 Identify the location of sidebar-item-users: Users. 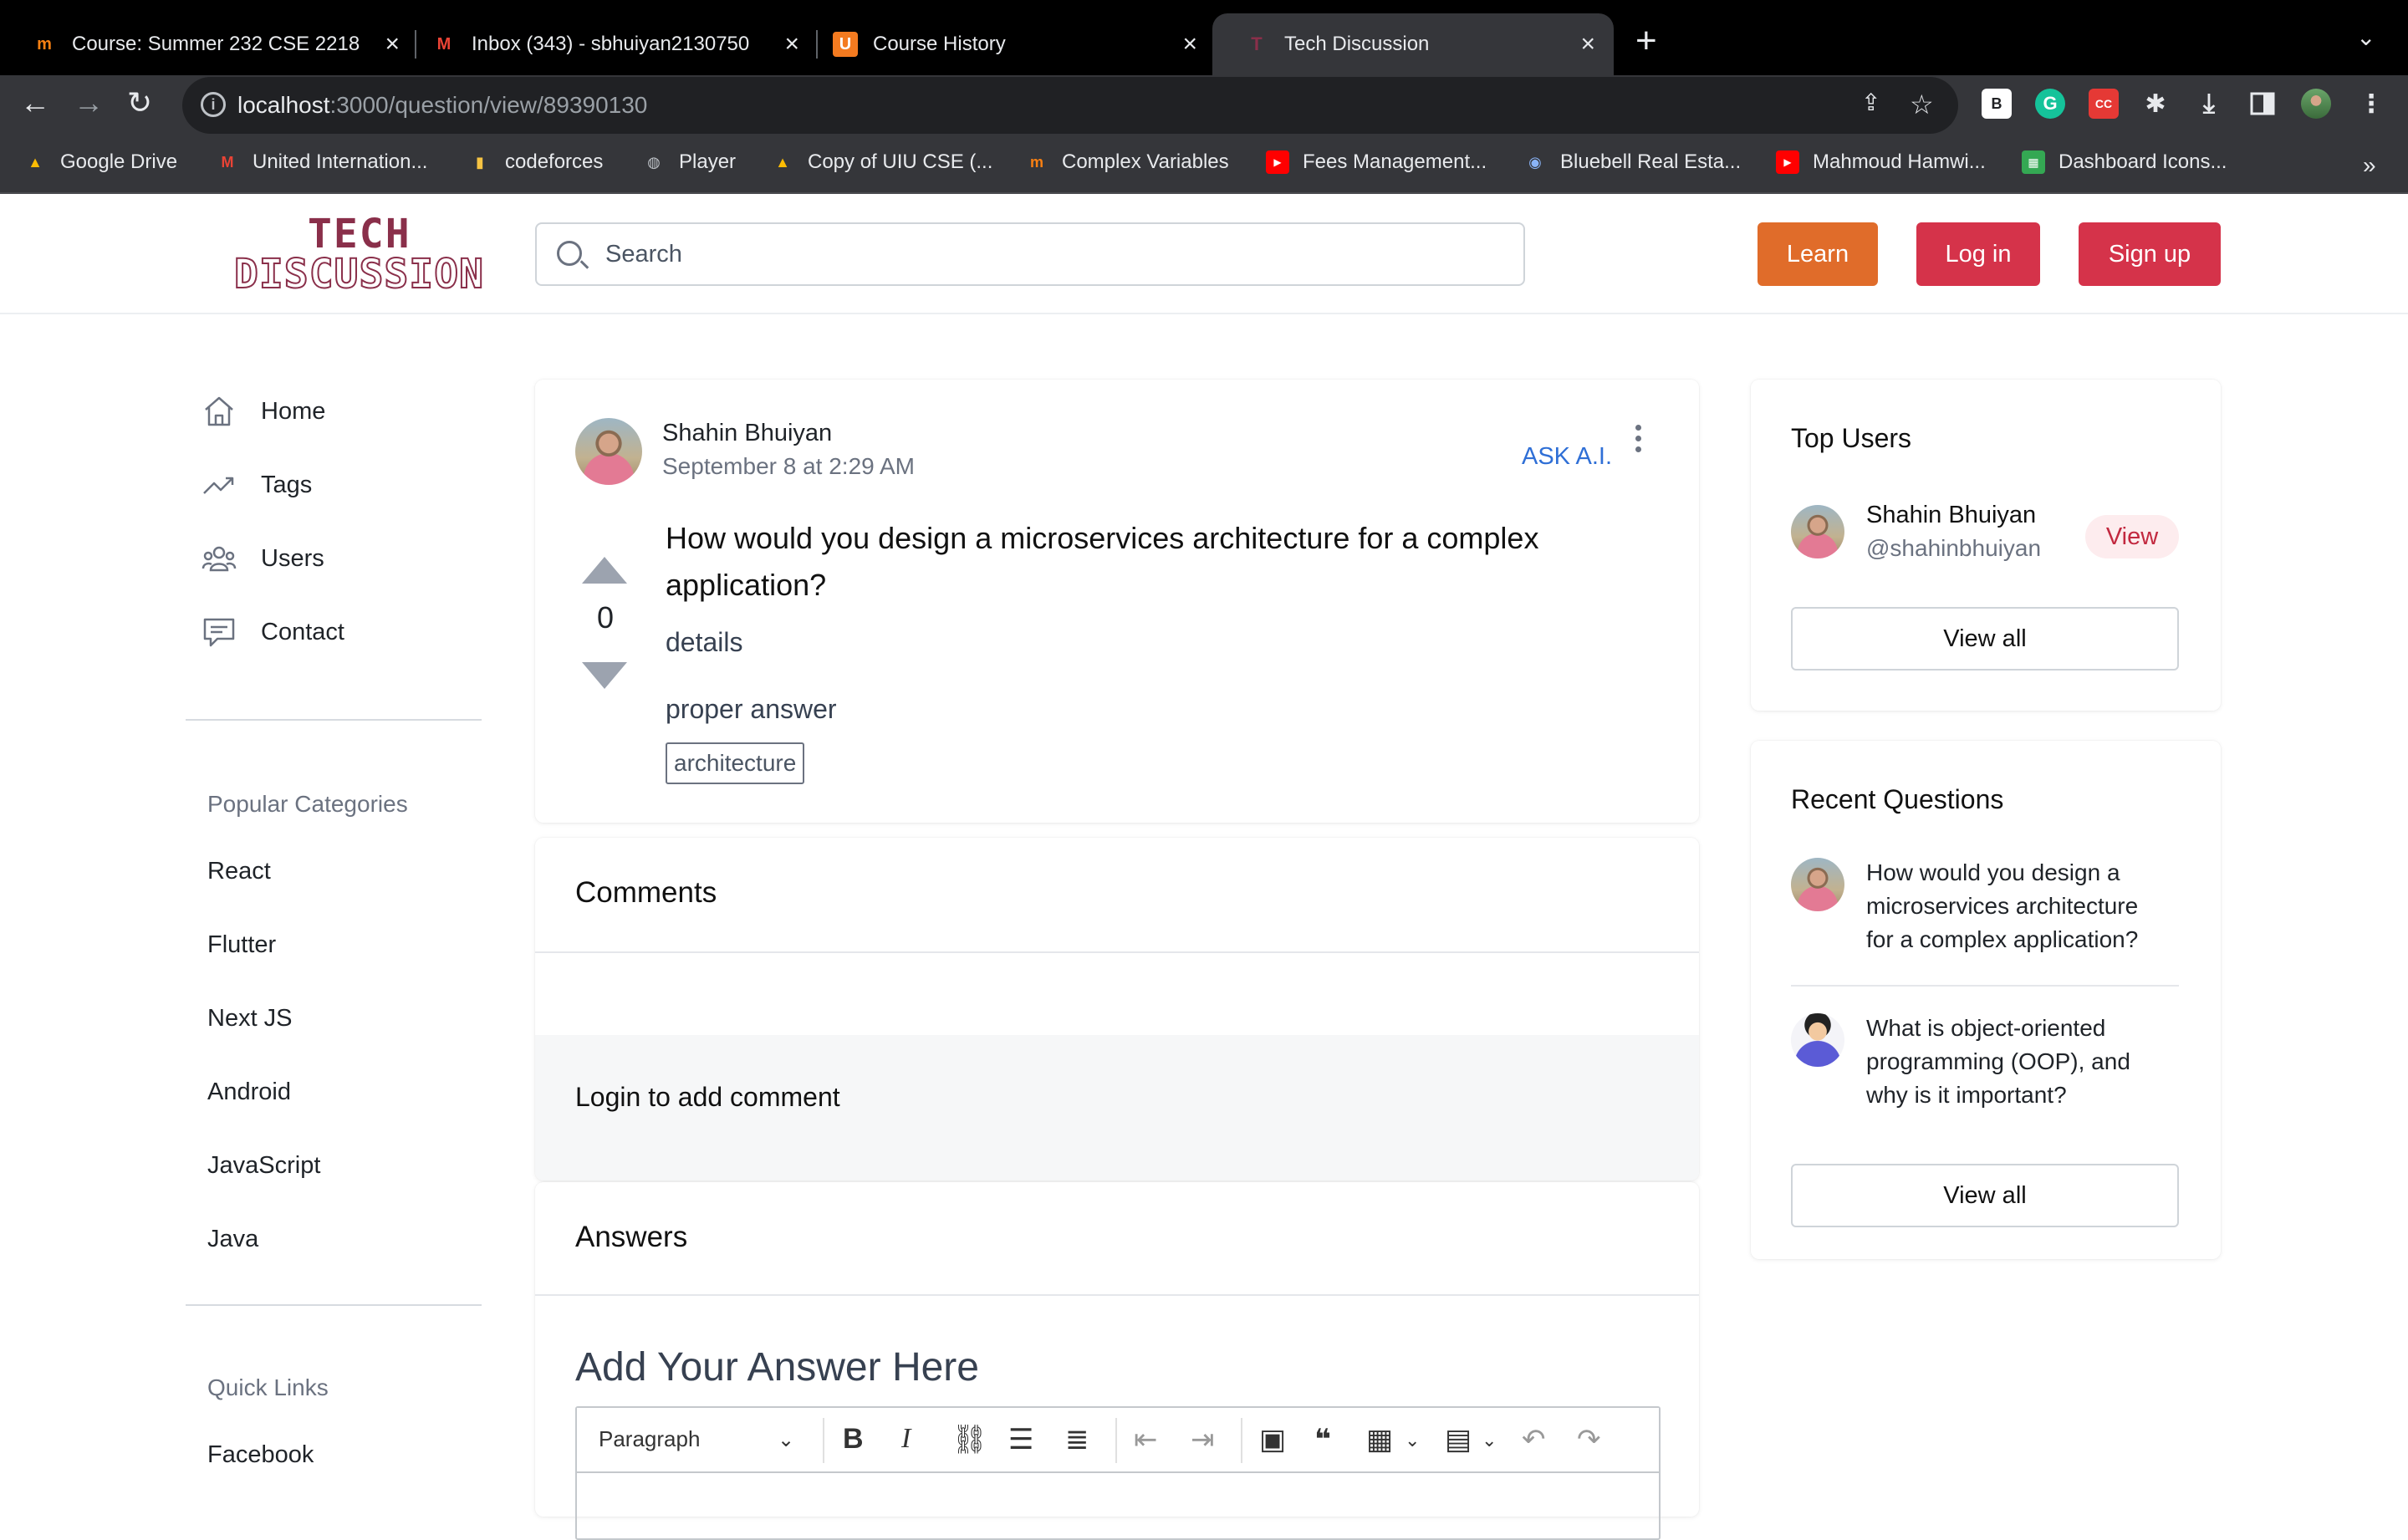
(262, 559).